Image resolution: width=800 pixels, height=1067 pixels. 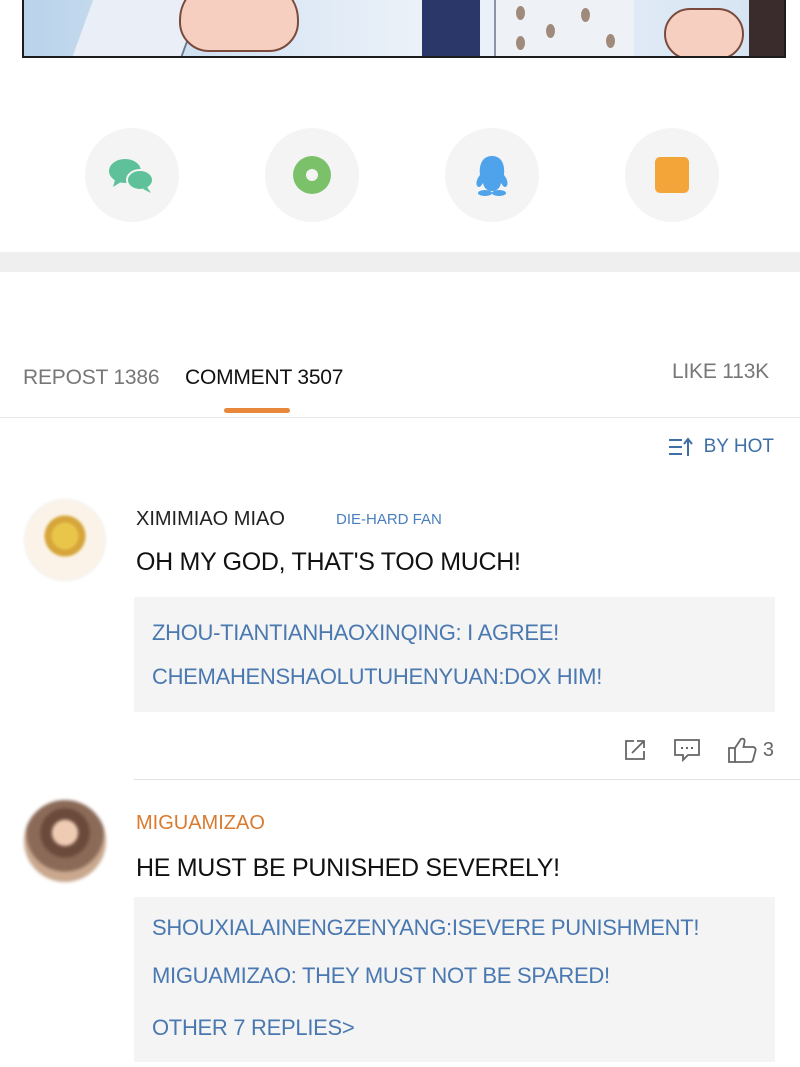 I want to click on sort-icon, so click(x=680, y=446).